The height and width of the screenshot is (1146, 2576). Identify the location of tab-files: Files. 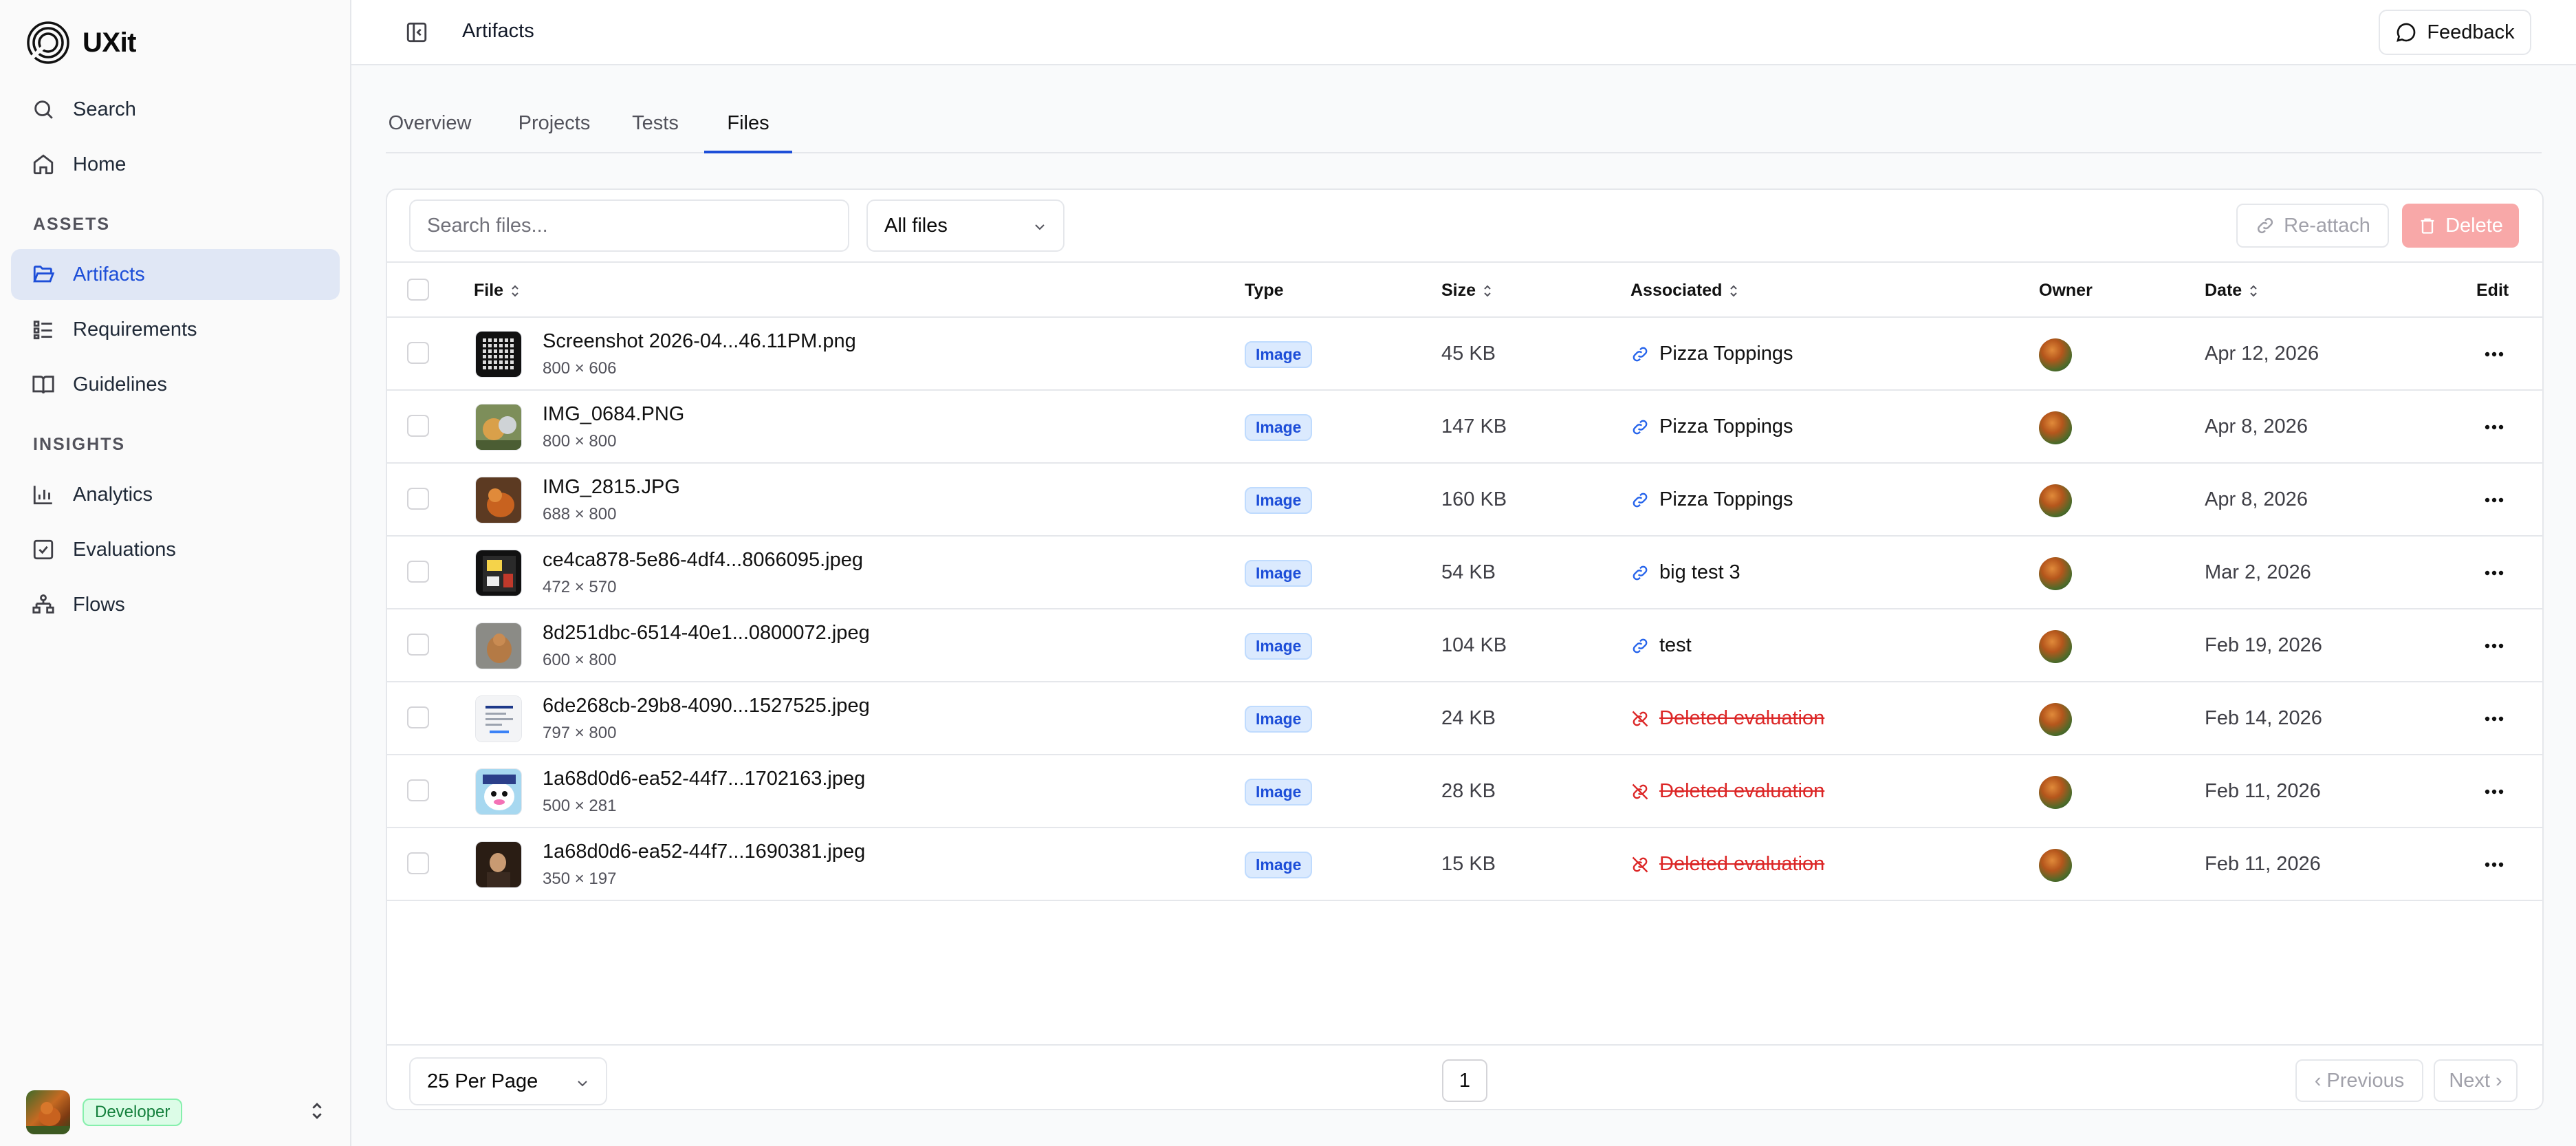
(748, 130).